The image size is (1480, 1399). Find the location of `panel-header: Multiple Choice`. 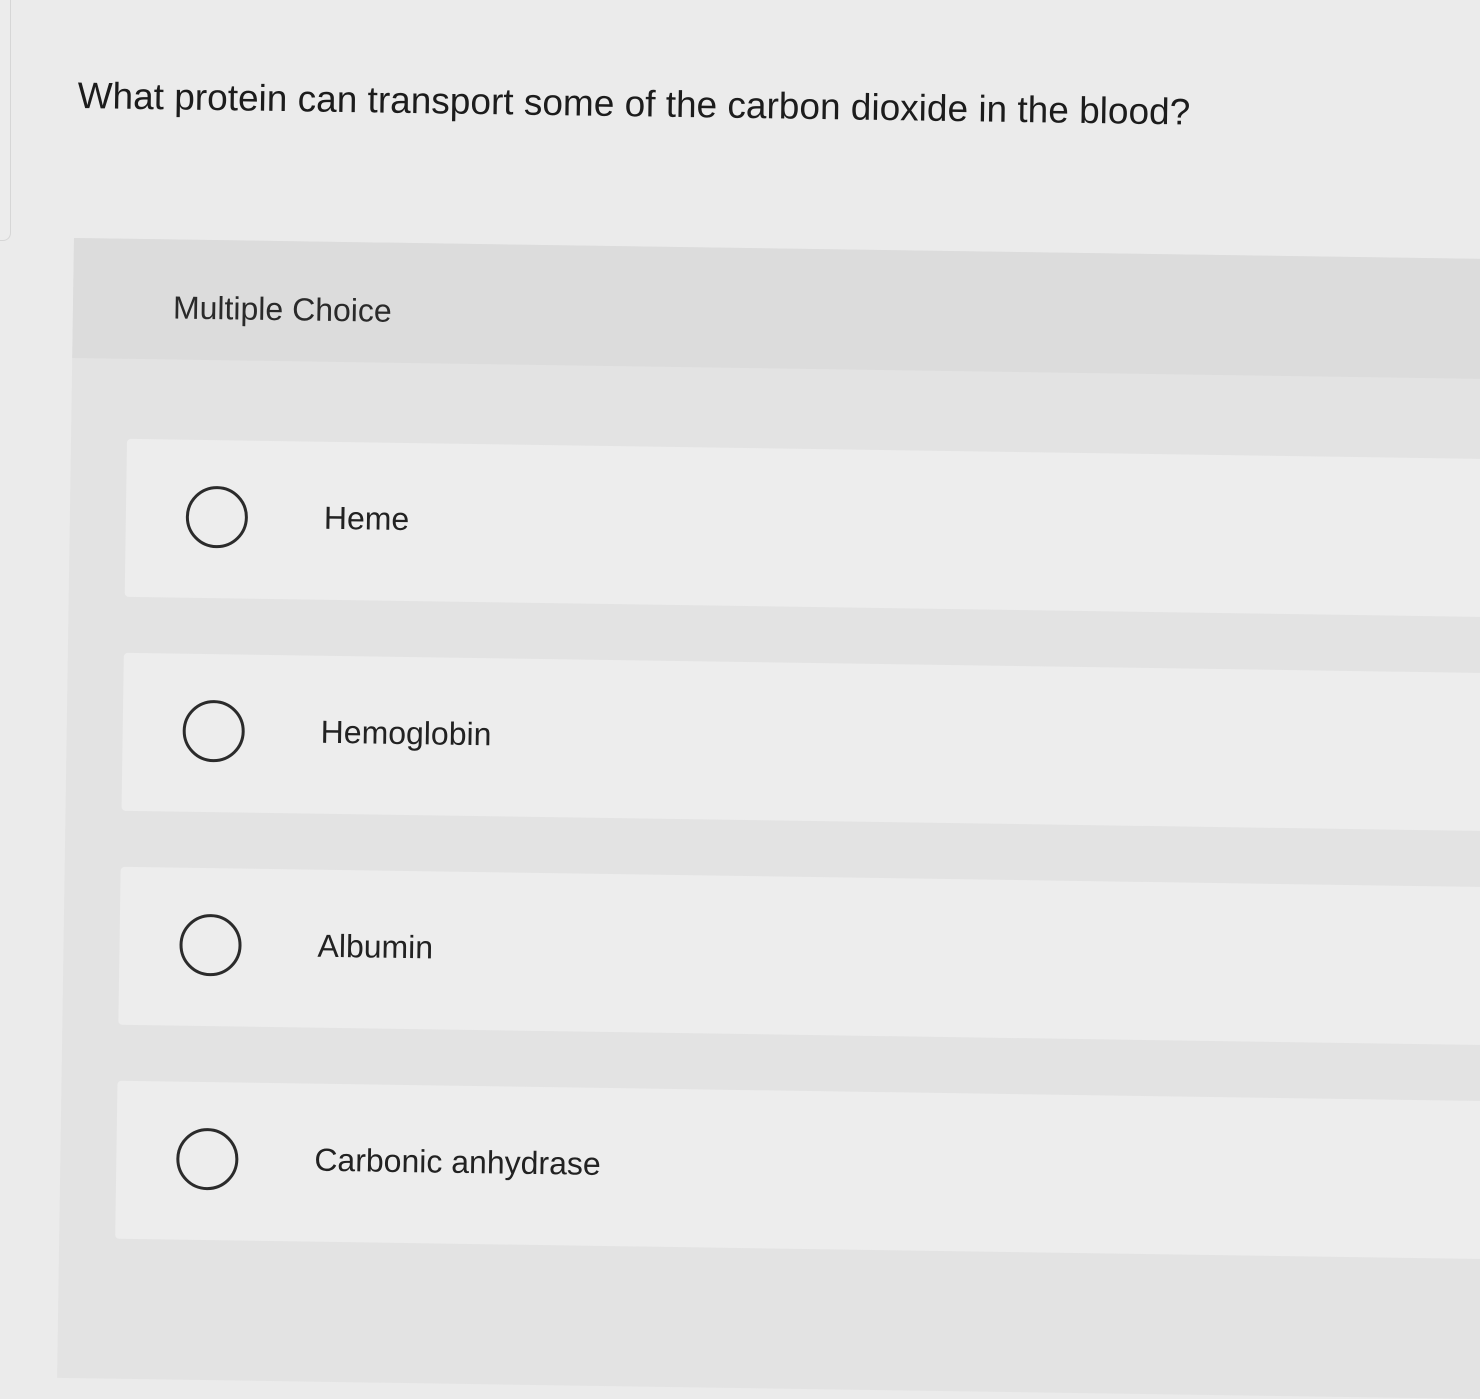

panel-header: Multiple Choice is located at coordinates (776, 309).